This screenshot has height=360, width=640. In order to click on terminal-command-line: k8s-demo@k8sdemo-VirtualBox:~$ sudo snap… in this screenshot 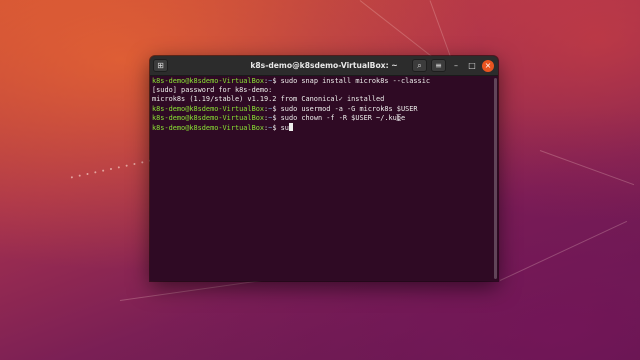, I will do `click(321, 81)`.